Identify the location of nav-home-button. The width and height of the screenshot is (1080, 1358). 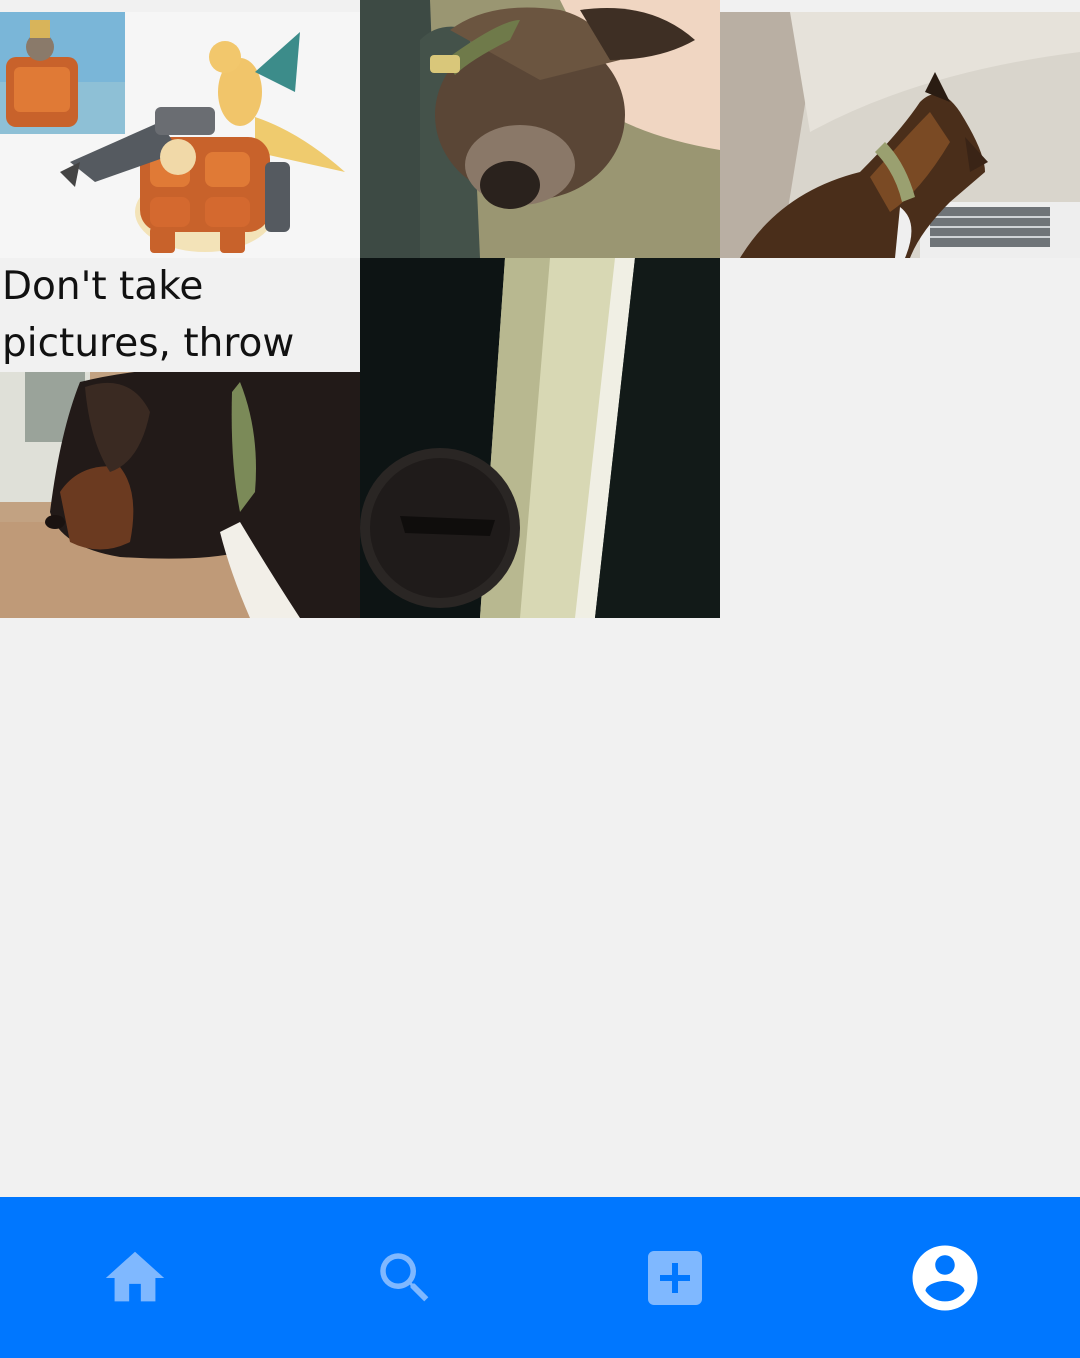
(135, 1277).